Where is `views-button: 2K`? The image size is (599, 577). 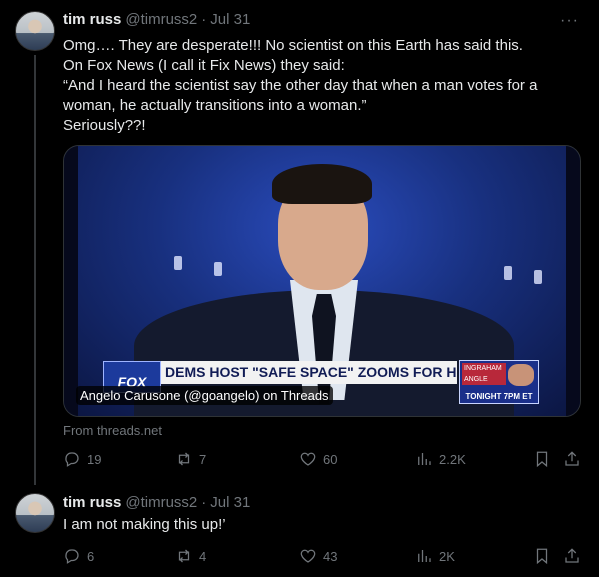
views-button: 2K is located at coordinates (435, 556).